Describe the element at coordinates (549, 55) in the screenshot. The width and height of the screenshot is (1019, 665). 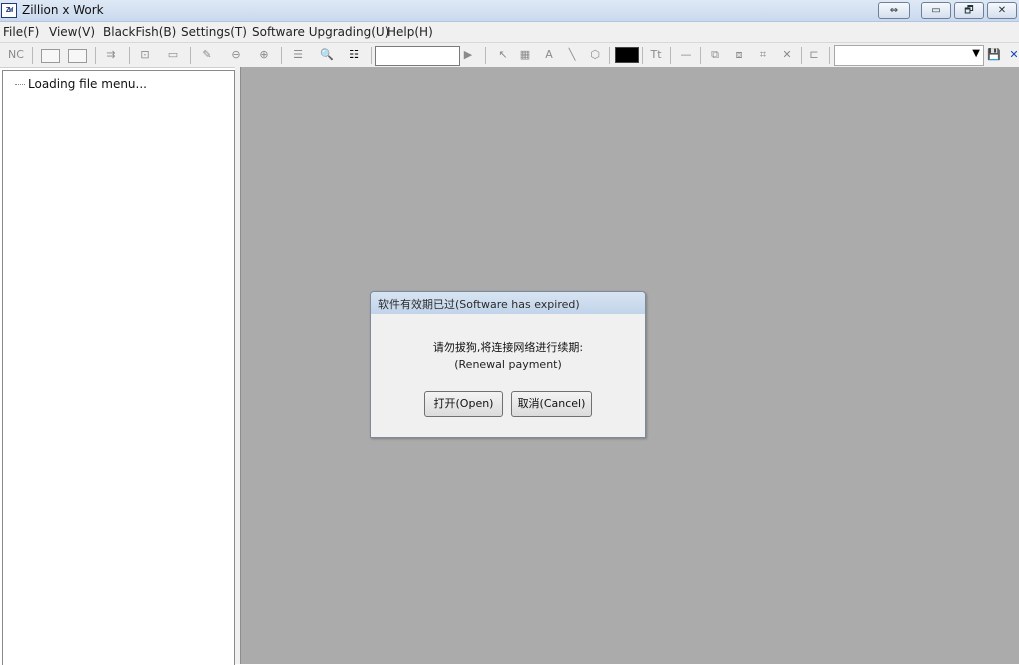
I see `font-icon: A` at that location.